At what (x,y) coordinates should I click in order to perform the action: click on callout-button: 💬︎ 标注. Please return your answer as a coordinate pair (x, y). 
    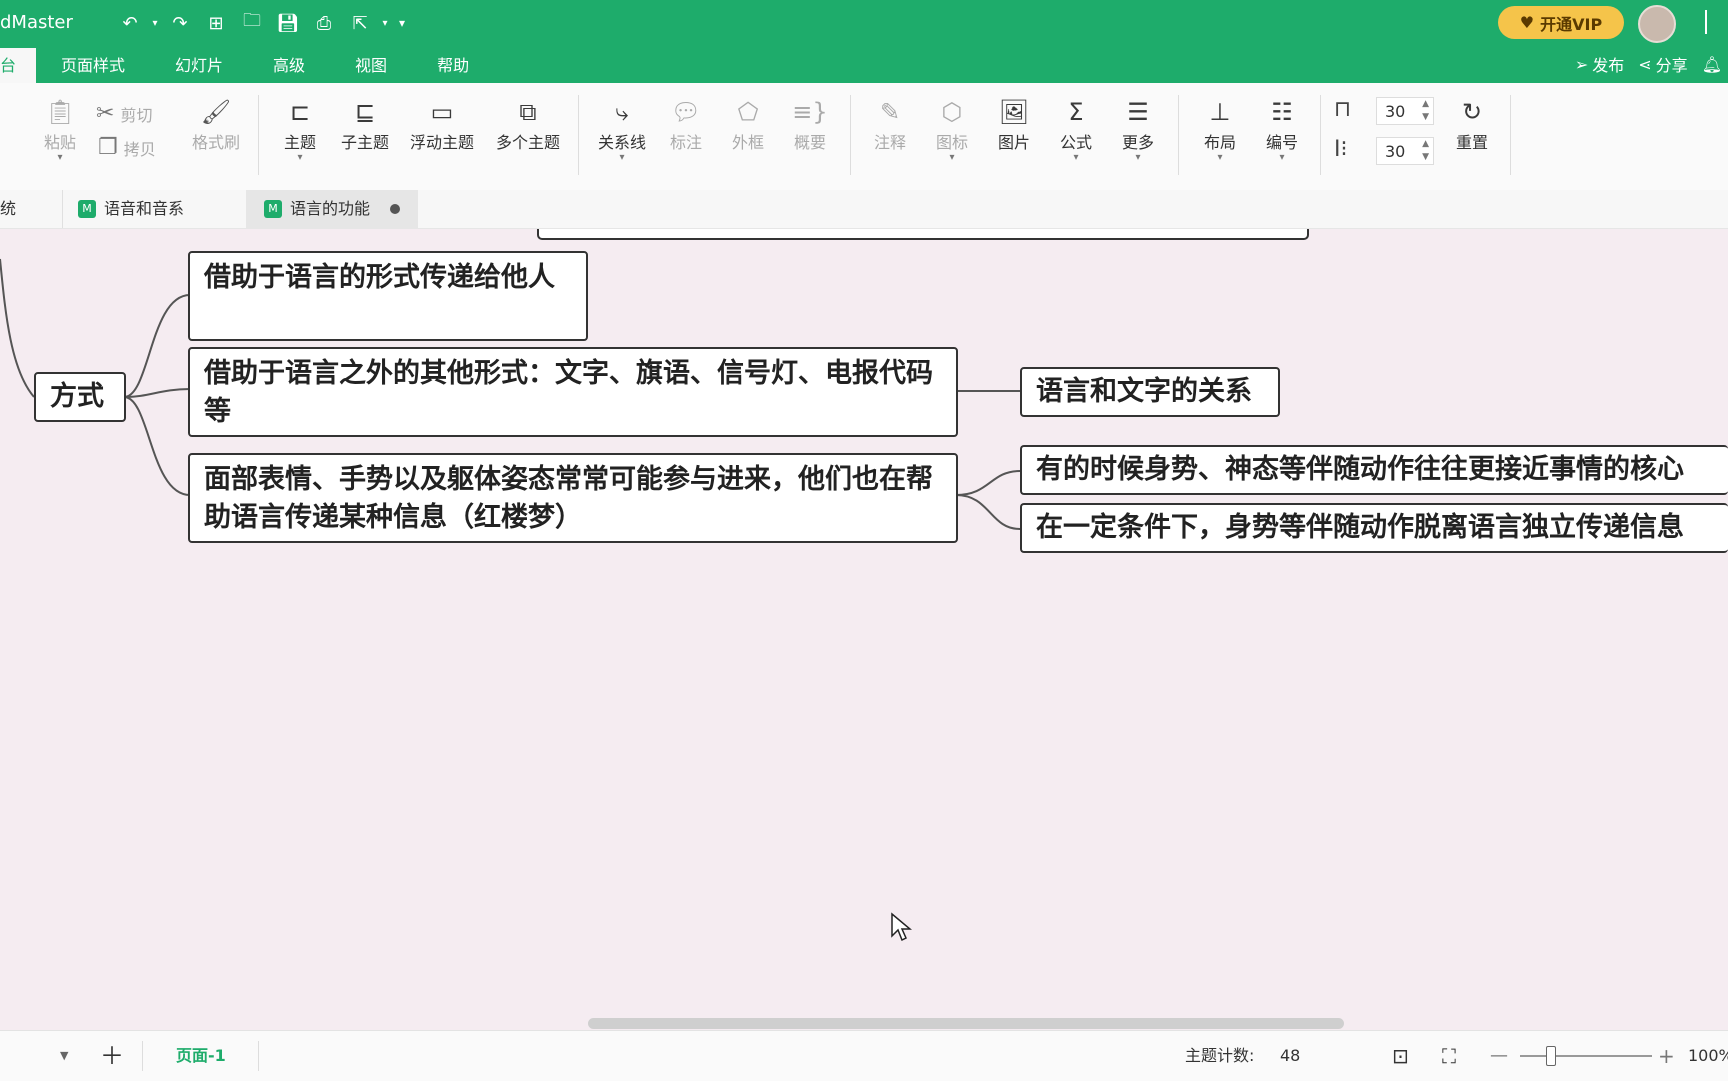
    Looking at the image, I should click on (686, 124).